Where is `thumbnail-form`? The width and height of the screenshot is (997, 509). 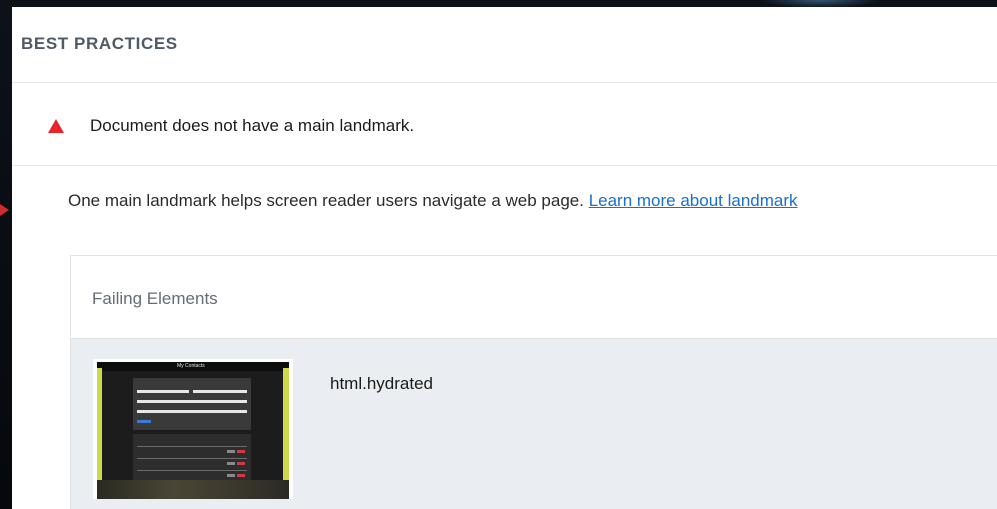 thumbnail-form is located at coordinates (192, 404).